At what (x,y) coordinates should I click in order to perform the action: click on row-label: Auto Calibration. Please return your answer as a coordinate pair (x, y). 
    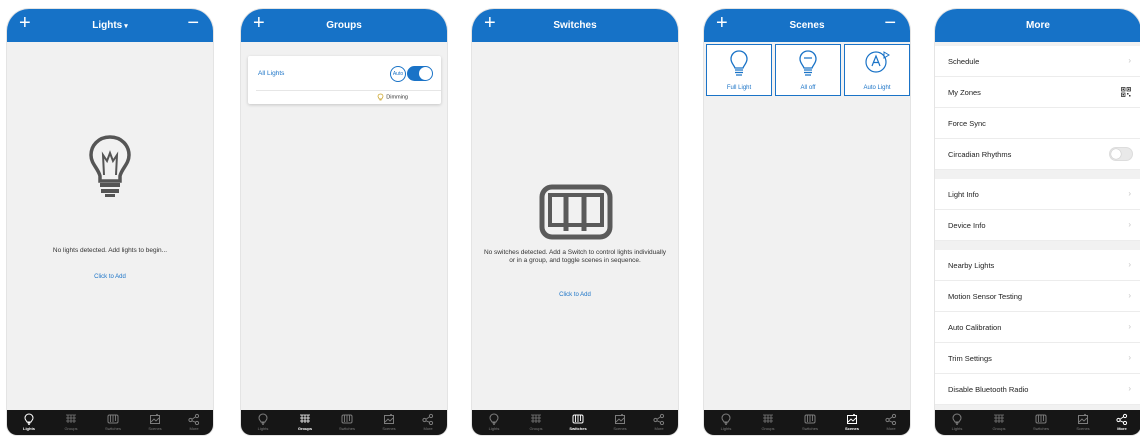
    Looking at the image, I should click on (975, 327).